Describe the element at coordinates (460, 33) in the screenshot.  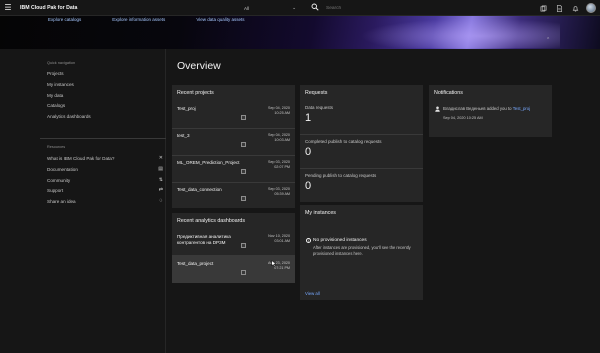
I see `banner-decoration` at that location.